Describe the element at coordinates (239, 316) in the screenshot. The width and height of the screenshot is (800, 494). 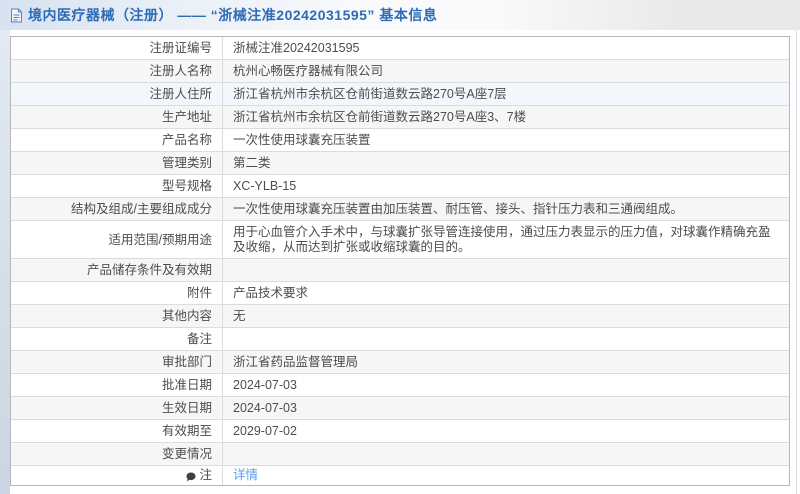
I see `row-value: 无` at that location.